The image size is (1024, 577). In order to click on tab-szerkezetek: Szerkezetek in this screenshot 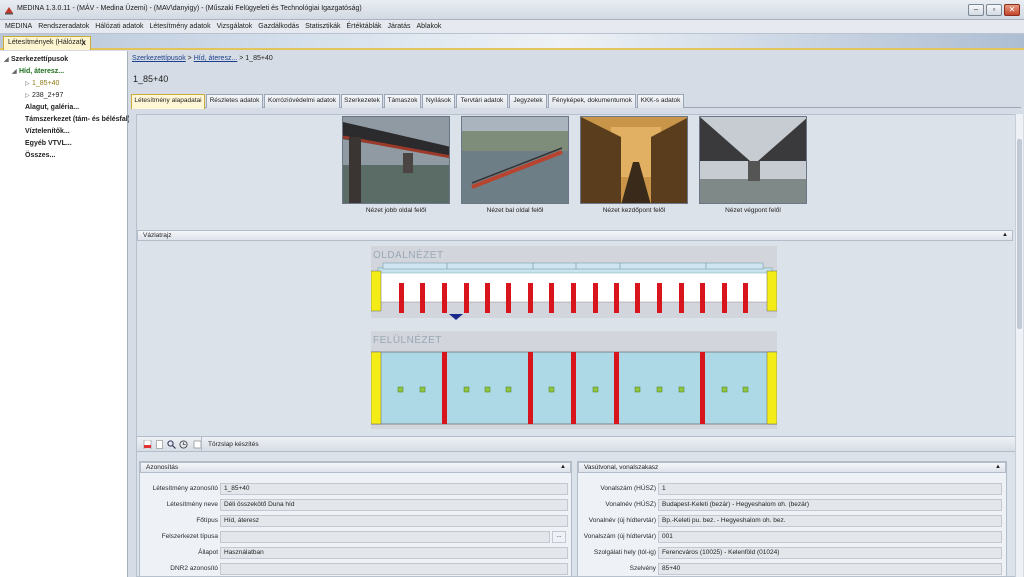, I will do `click(362, 101)`.